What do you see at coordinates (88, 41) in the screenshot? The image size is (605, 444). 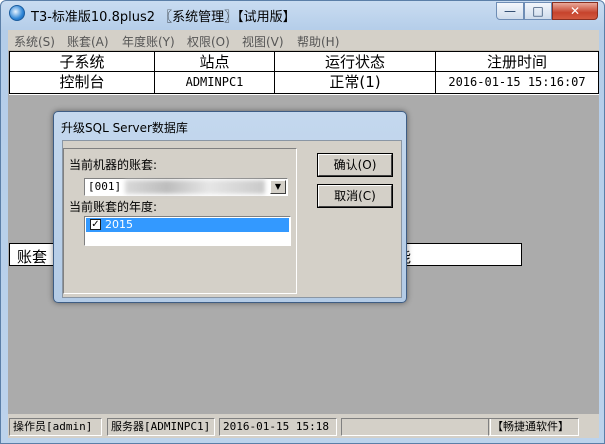 I see `menu-accounts: 账套(A)` at bounding box center [88, 41].